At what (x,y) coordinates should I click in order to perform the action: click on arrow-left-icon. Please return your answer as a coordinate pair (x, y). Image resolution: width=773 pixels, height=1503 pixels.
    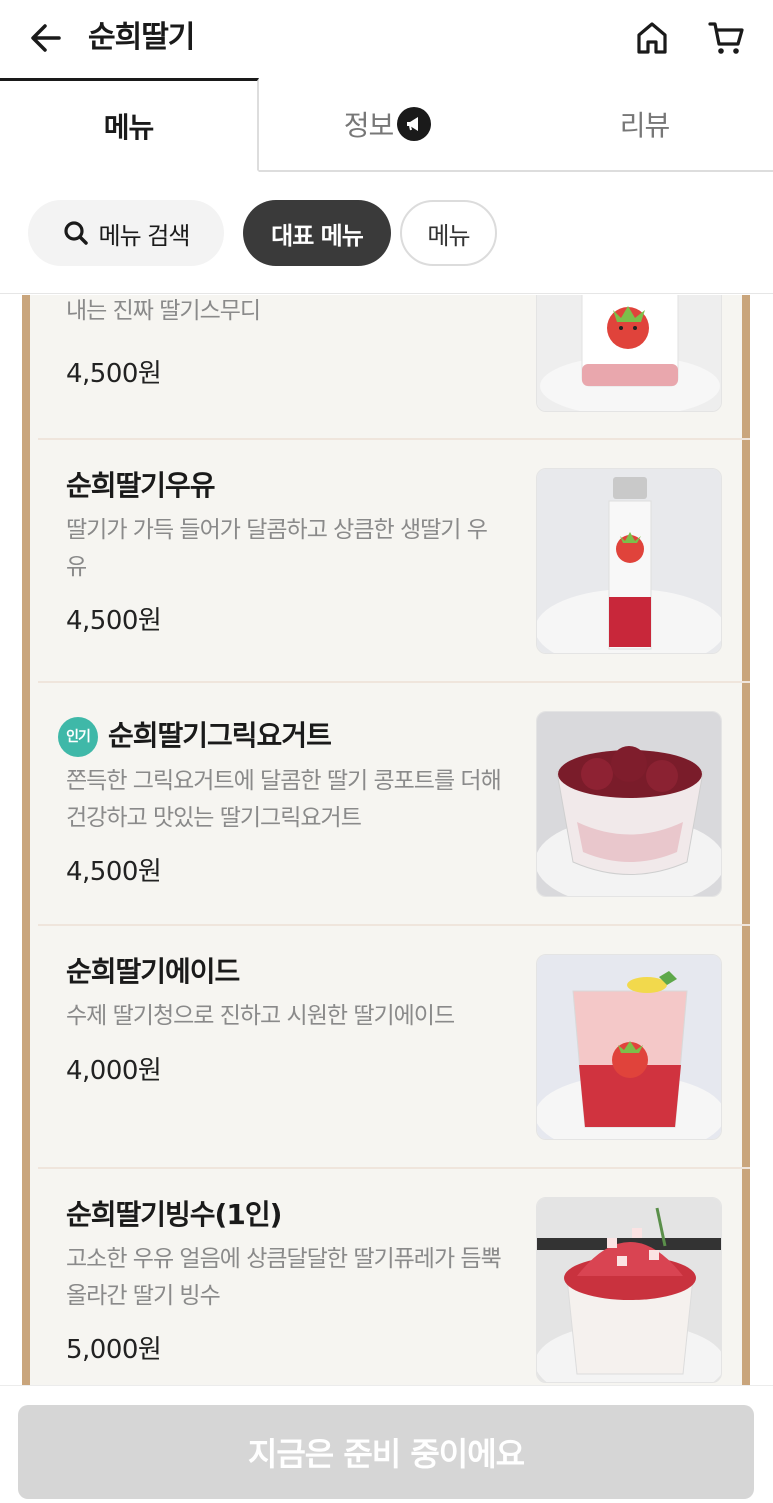
    Looking at the image, I should click on (46, 38).